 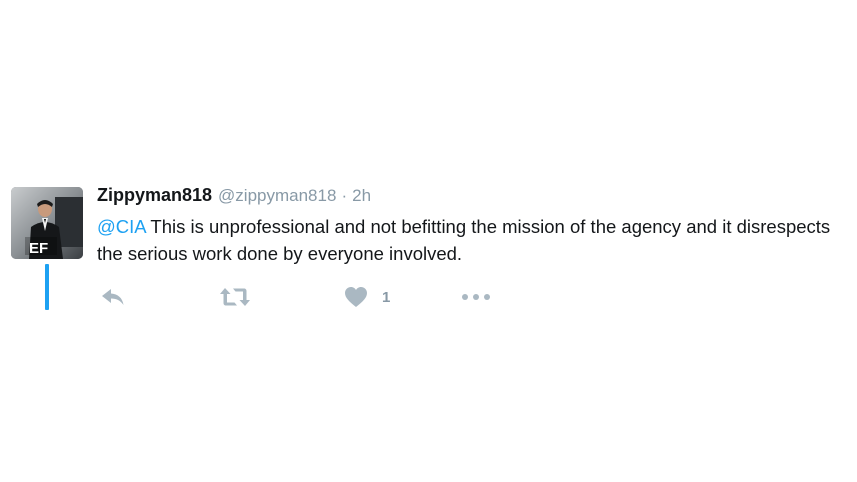 What do you see at coordinates (277, 196) in the screenshot?
I see `user-handle: @zippyman818` at bounding box center [277, 196].